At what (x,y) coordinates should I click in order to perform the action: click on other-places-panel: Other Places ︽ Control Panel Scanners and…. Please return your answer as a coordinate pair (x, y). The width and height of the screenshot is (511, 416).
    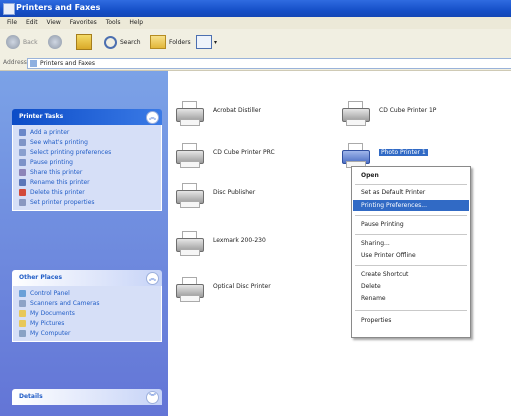
    Looking at the image, I should click on (87, 306).